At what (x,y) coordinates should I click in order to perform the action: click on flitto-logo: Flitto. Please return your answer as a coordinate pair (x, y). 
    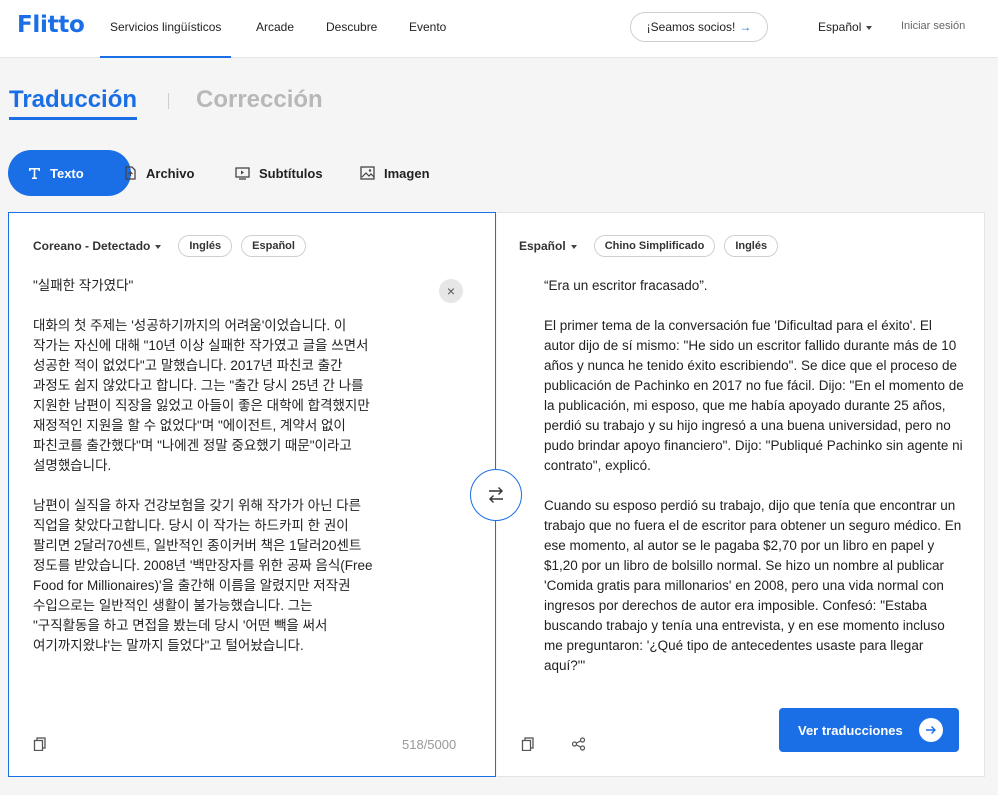
    Looking at the image, I should click on (51, 25).